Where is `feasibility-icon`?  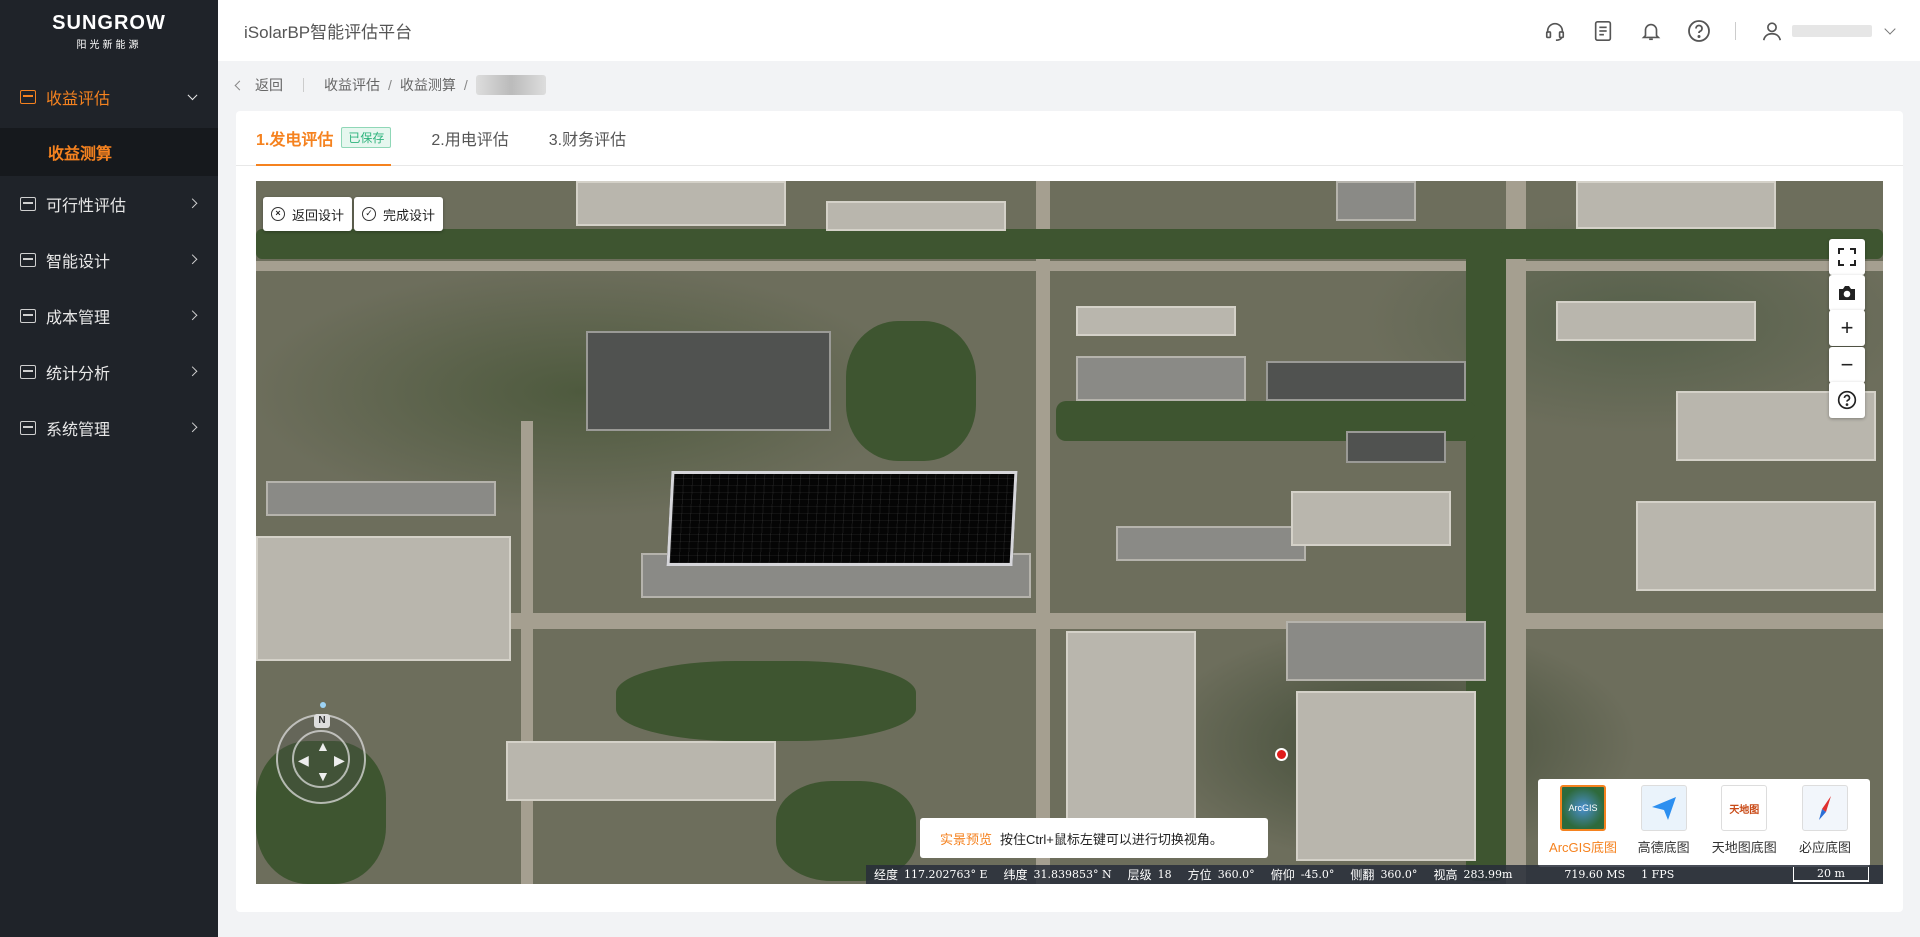 feasibility-icon is located at coordinates (28, 204).